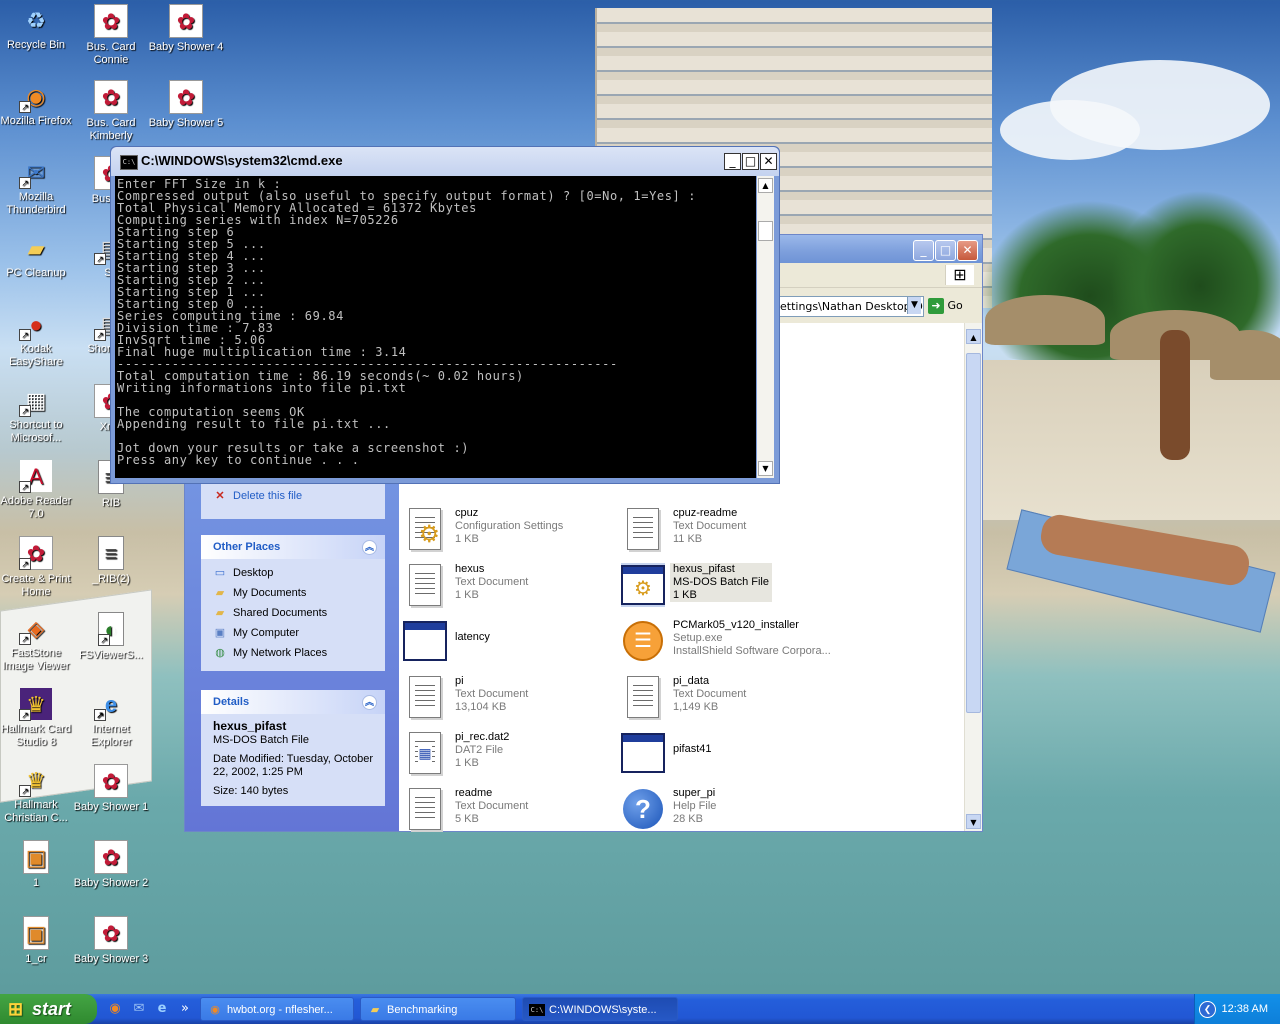 This screenshot has width=1280, height=1024. What do you see at coordinates (508, 530) in the screenshot?
I see `file-item-cpuz: ⚙ cpuz Configuration Settings 1 KB` at bounding box center [508, 530].